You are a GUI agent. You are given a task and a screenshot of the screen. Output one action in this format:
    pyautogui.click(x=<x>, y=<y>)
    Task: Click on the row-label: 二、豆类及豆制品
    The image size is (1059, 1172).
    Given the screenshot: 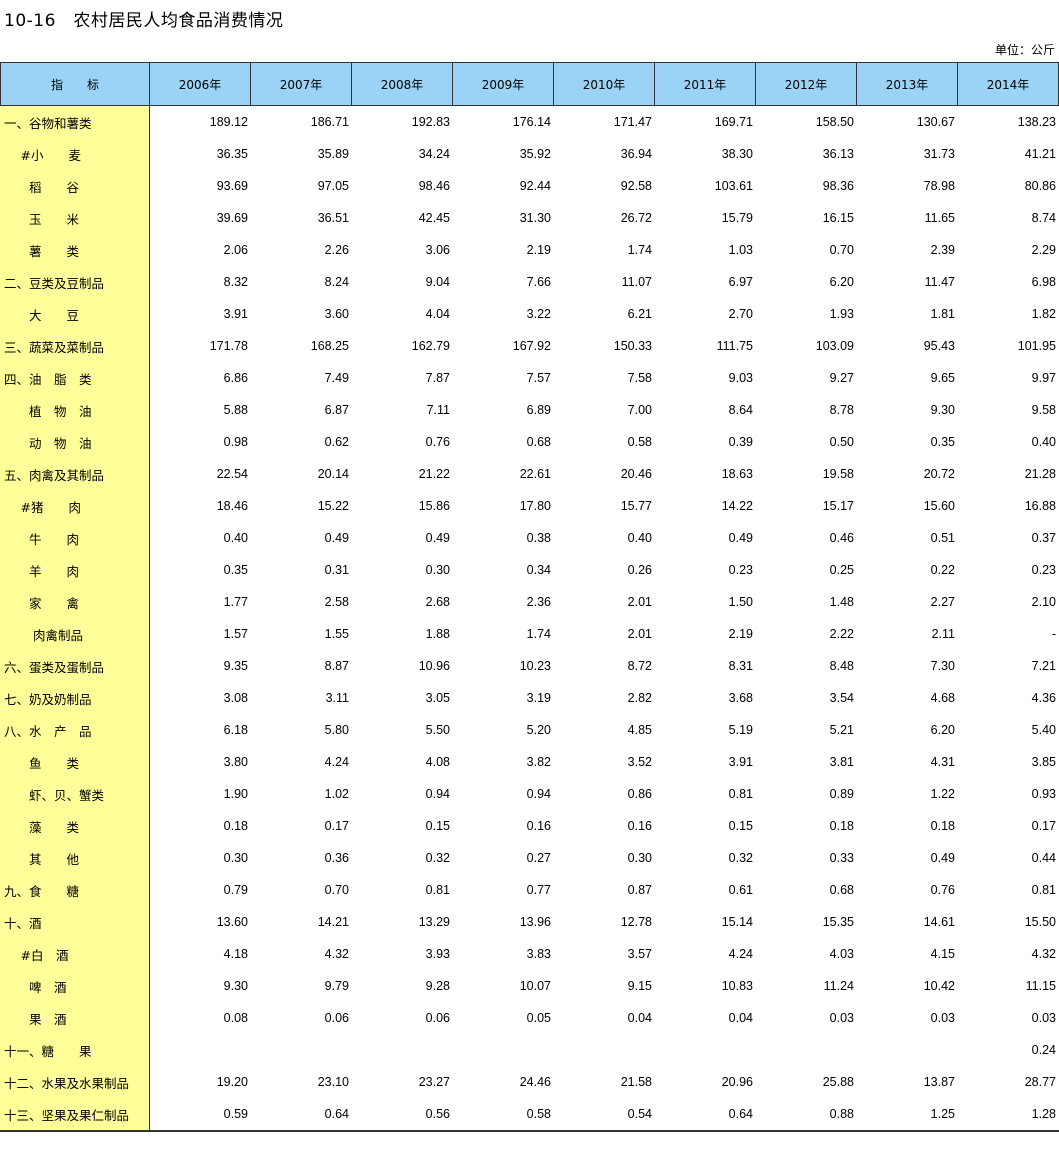 What is the action you would take?
    pyautogui.click(x=54, y=283)
    